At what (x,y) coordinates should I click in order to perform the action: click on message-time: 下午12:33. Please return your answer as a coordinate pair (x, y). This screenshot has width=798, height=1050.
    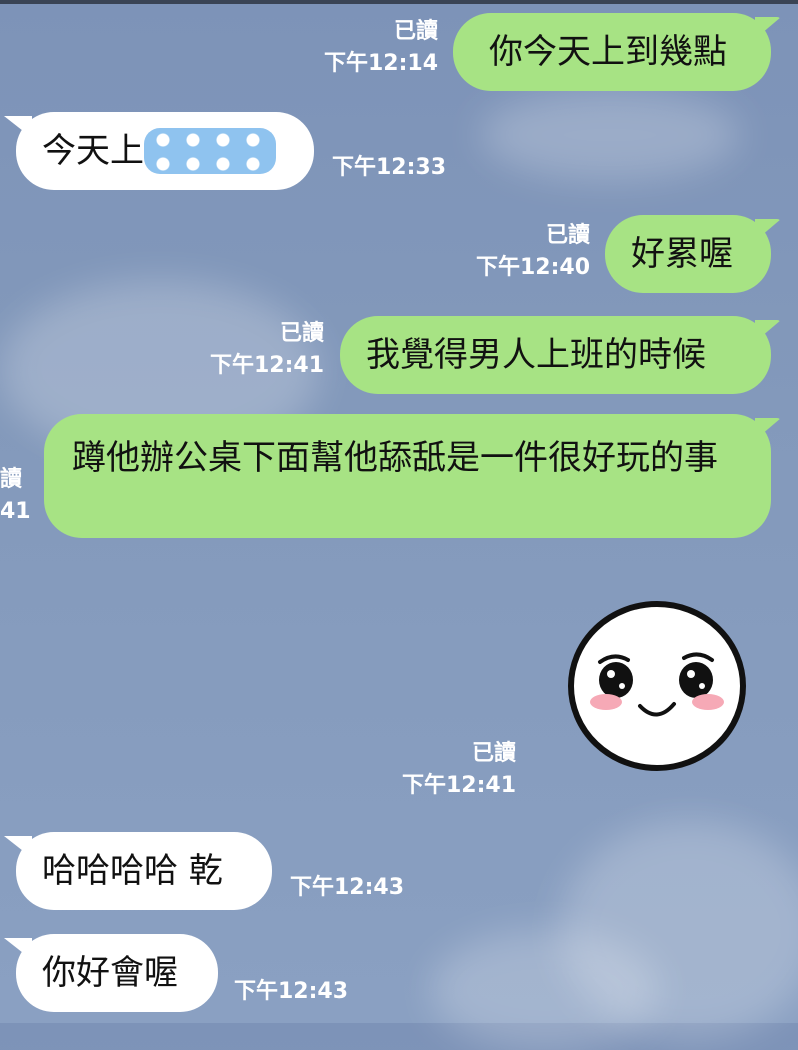
    Looking at the image, I should click on (389, 167).